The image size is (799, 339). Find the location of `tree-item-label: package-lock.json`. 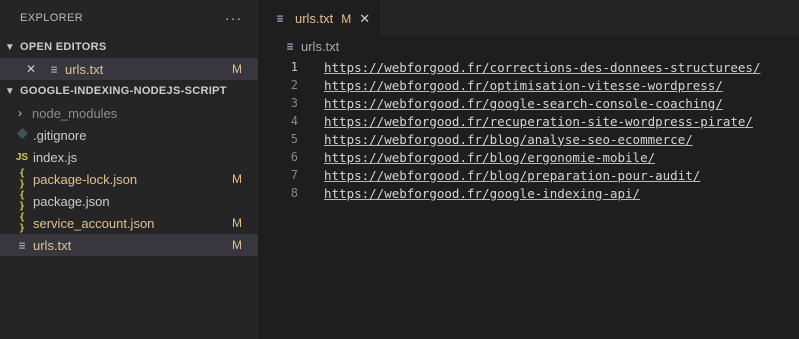

tree-item-label: package-lock.json is located at coordinates (85, 179).